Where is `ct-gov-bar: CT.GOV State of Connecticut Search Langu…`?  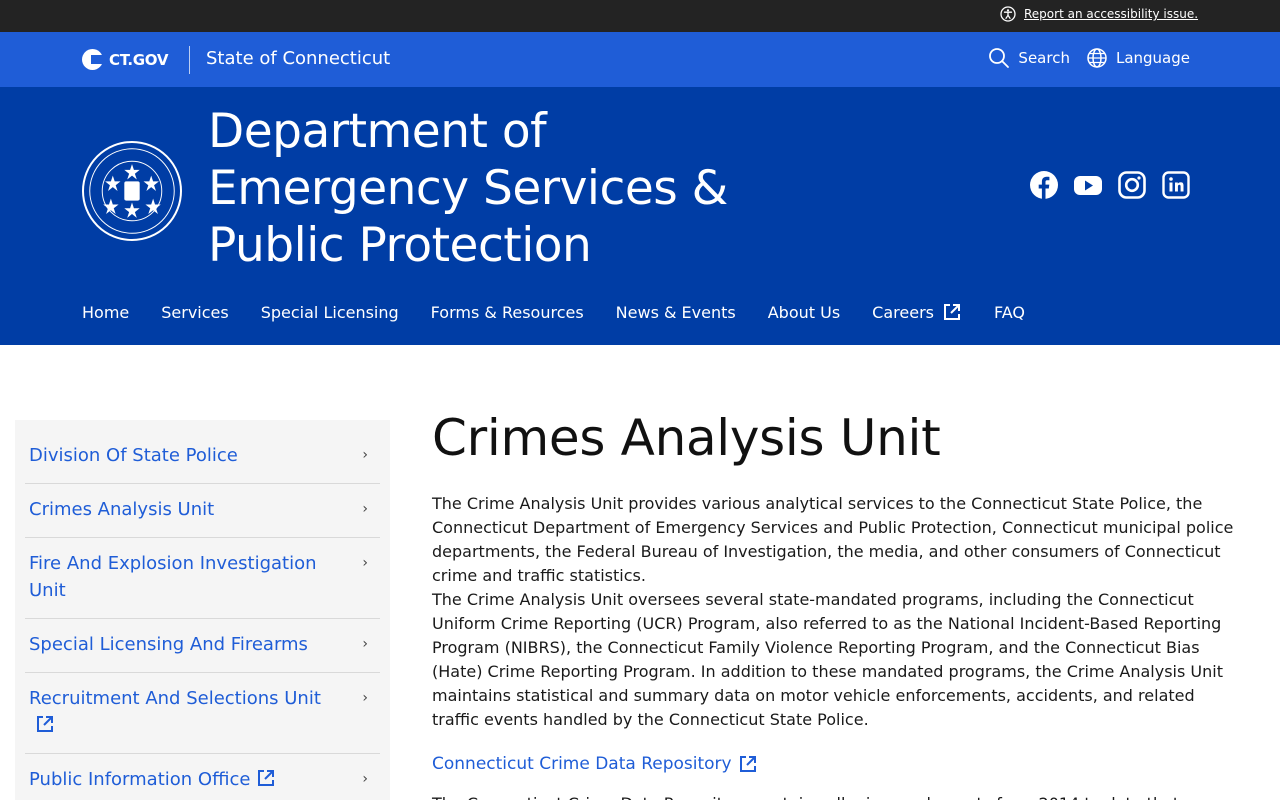
ct-gov-bar: CT.GOV State of Connecticut Search Langu… is located at coordinates (640, 59).